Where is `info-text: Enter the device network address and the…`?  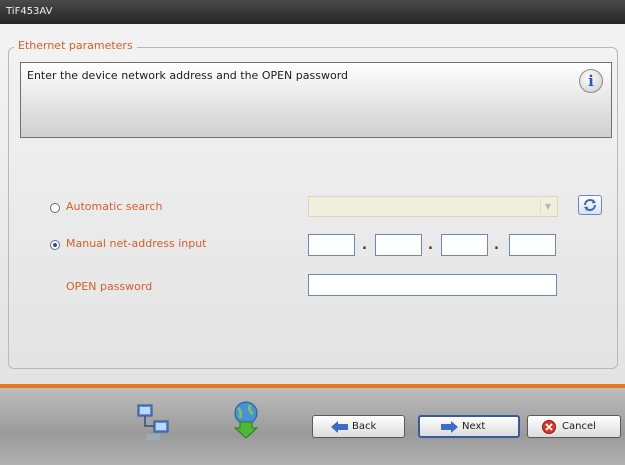 info-text: Enter the device network address and the… is located at coordinates (188, 75).